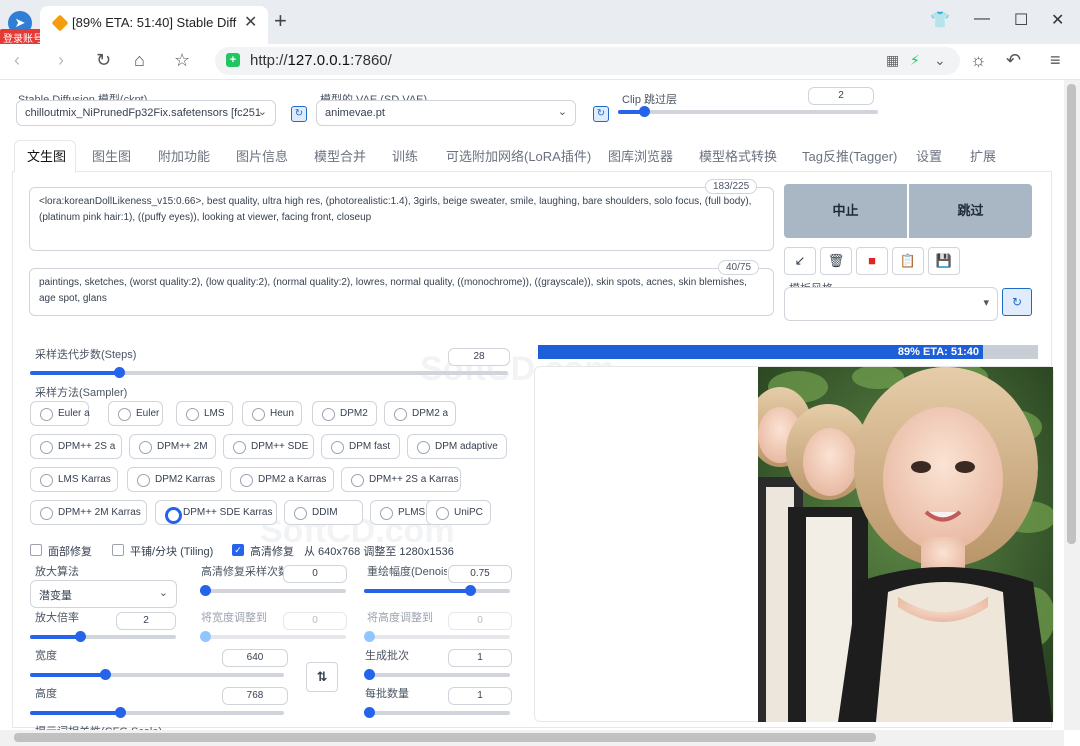 This screenshot has width=1080, height=746. What do you see at coordinates (268, 446) in the screenshot?
I see `sampler-option: DPM++ SDE` at bounding box center [268, 446].